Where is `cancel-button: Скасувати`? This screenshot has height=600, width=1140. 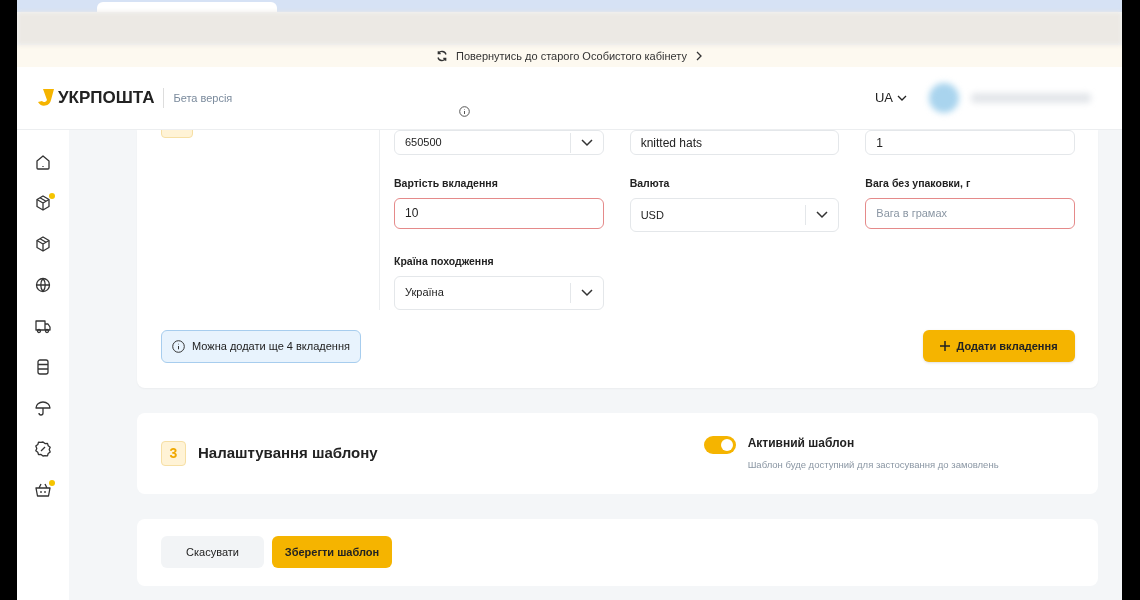 cancel-button: Скасувати is located at coordinates (212, 552).